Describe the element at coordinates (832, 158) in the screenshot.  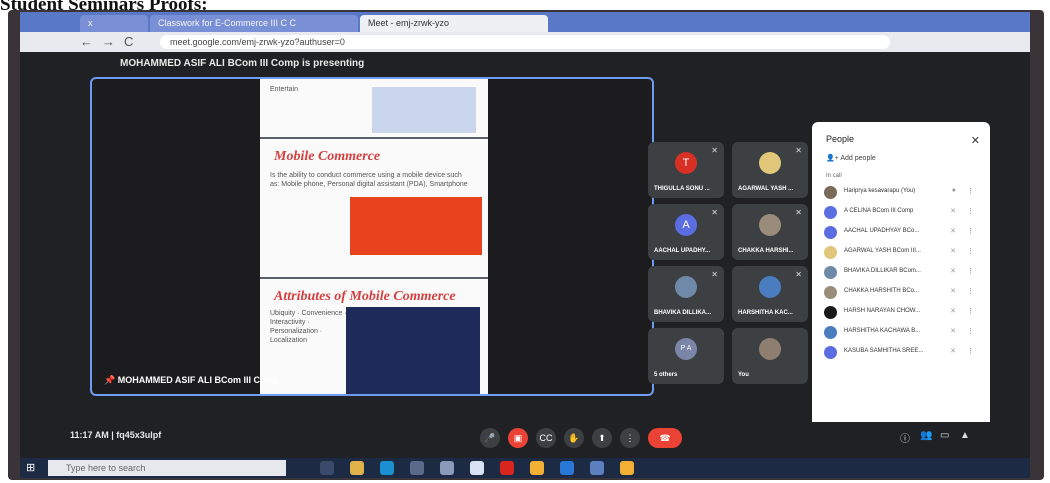
I see `add-person-icon: 👤+` at that location.